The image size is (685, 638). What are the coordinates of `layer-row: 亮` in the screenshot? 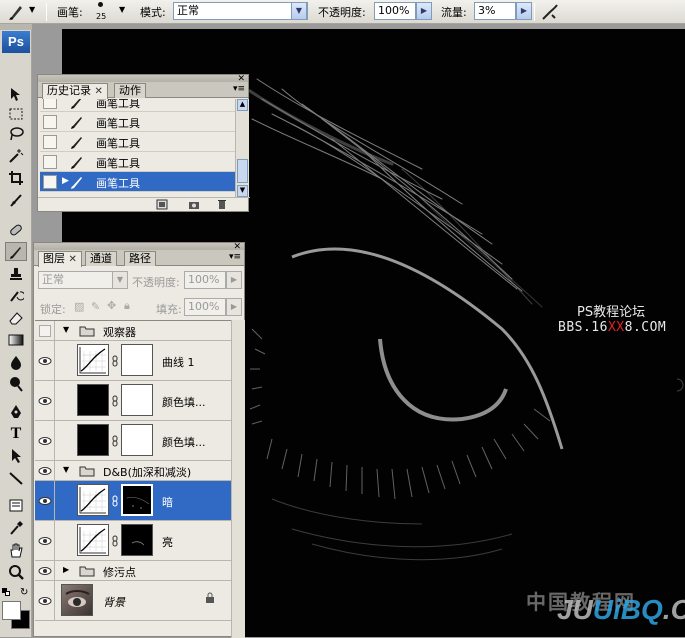 It's located at (133, 541).